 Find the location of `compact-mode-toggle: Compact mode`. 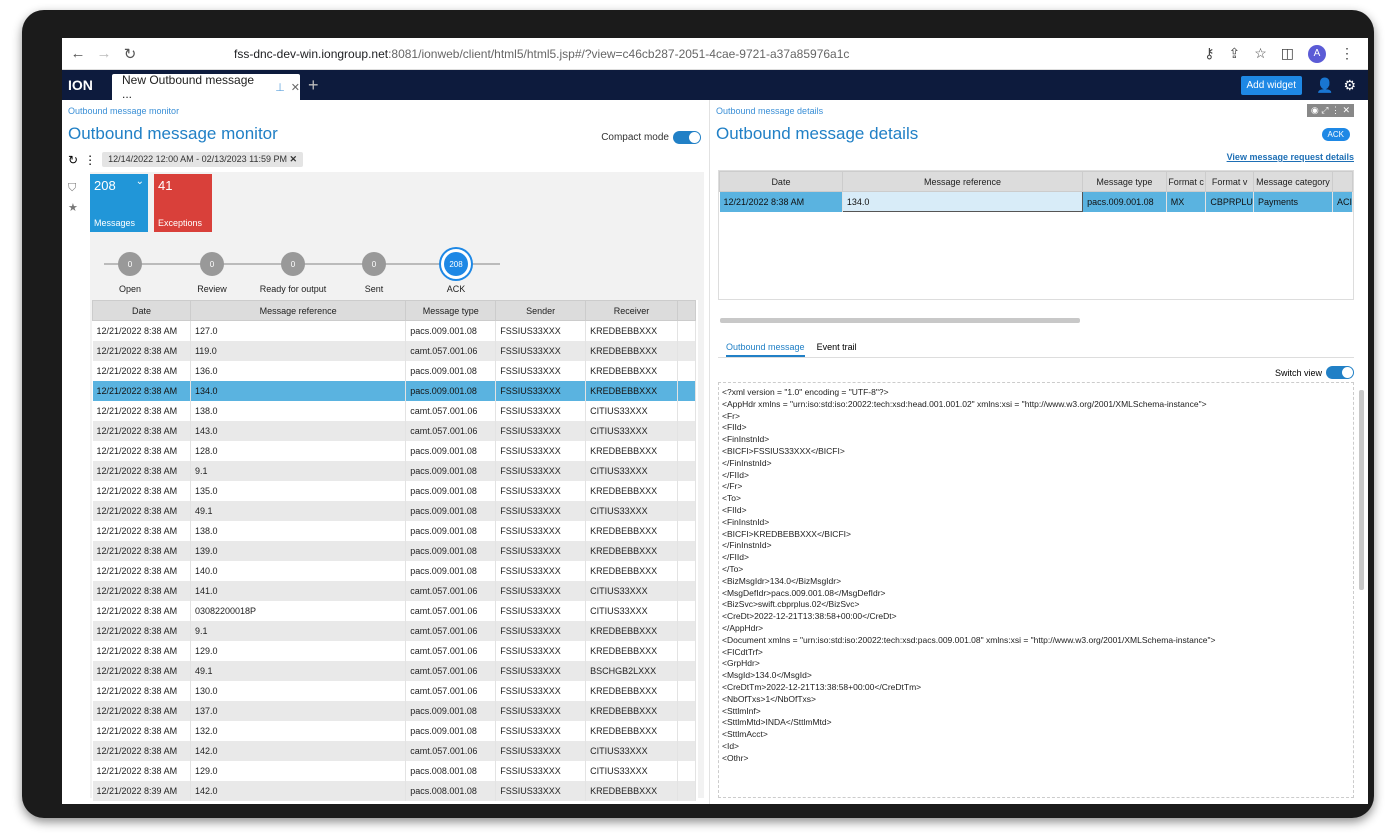

compact-mode-toggle: Compact mode is located at coordinates (651, 137).